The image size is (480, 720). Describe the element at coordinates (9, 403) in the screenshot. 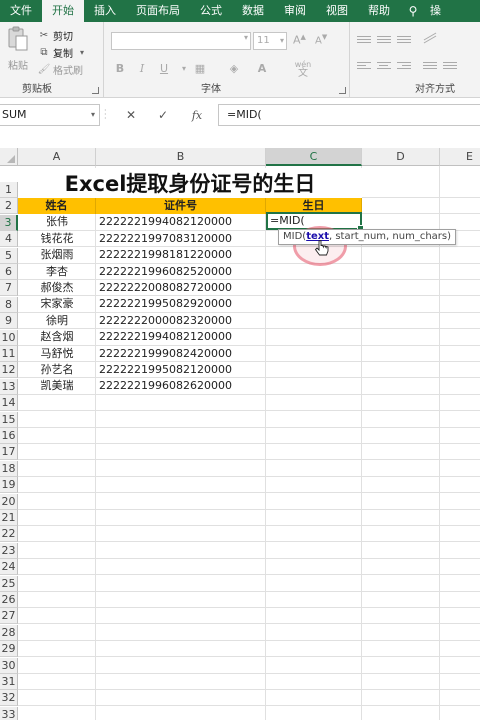

I see `row-header-14: 14` at that location.